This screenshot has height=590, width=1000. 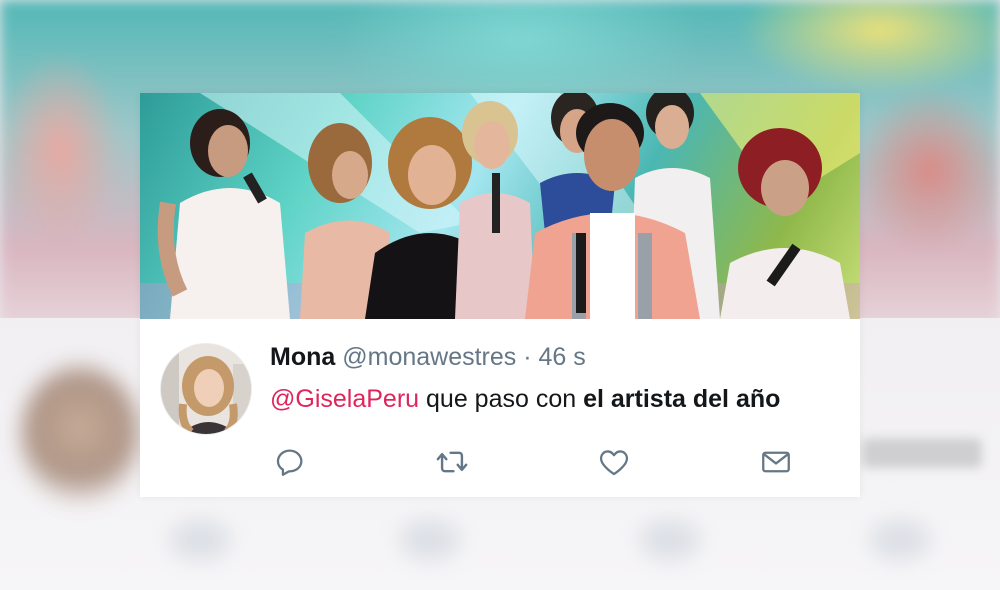 I want to click on retweet-button, so click(x=452, y=462).